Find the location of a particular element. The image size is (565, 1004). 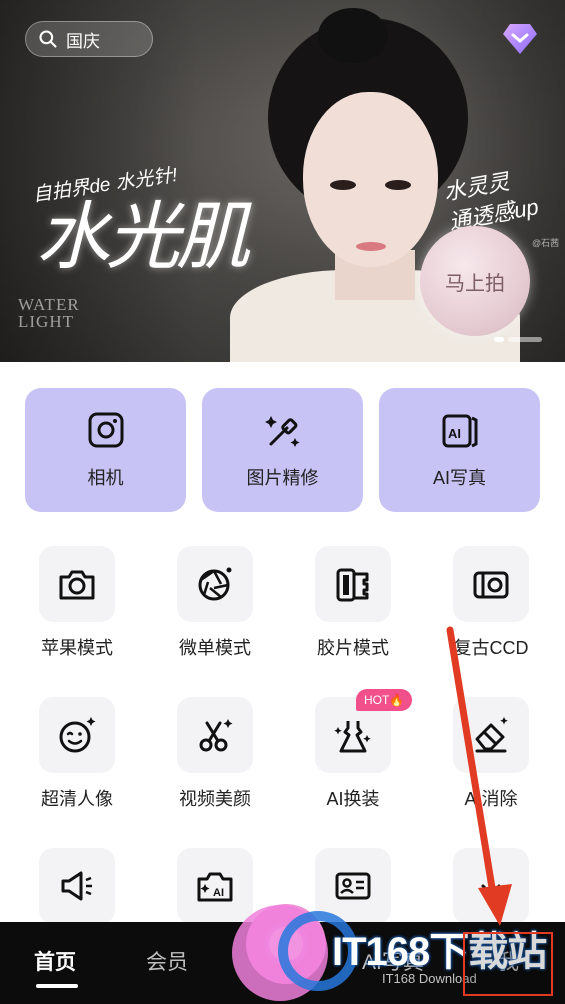

tool-partial-2: AI is located at coordinates (215, 886).